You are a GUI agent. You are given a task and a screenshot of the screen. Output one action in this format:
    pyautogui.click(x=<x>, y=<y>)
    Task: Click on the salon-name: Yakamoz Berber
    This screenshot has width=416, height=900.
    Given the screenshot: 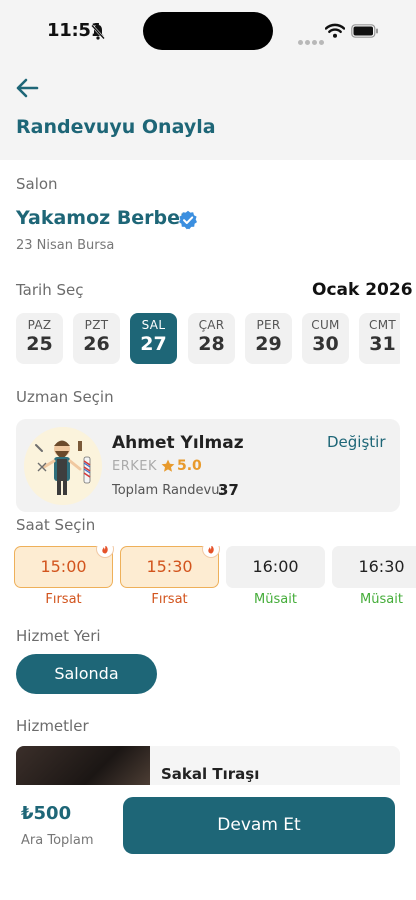 What is the action you would take?
    pyautogui.click(x=103, y=218)
    